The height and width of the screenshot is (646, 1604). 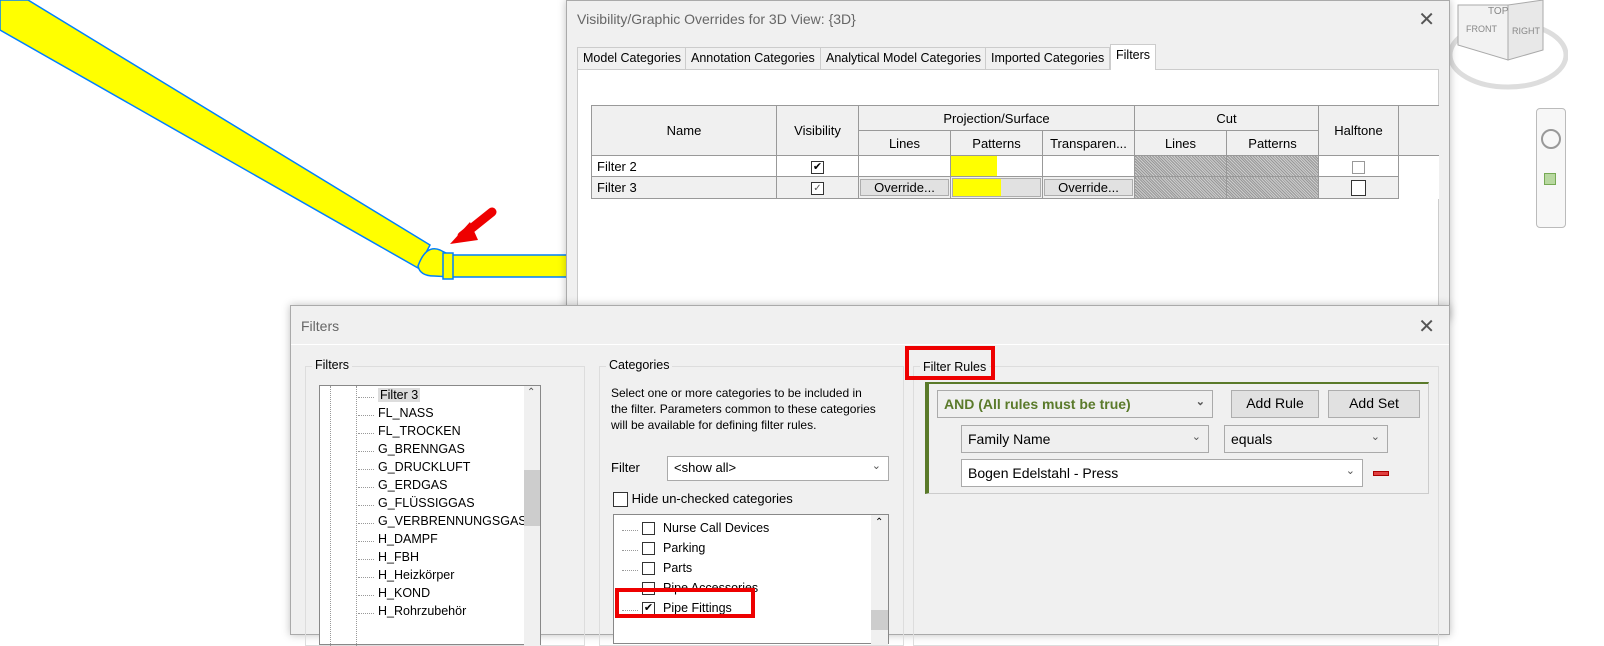 What do you see at coordinates (1381, 473) in the screenshot?
I see `remove-rule-icon` at bounding box center [1381, 473].